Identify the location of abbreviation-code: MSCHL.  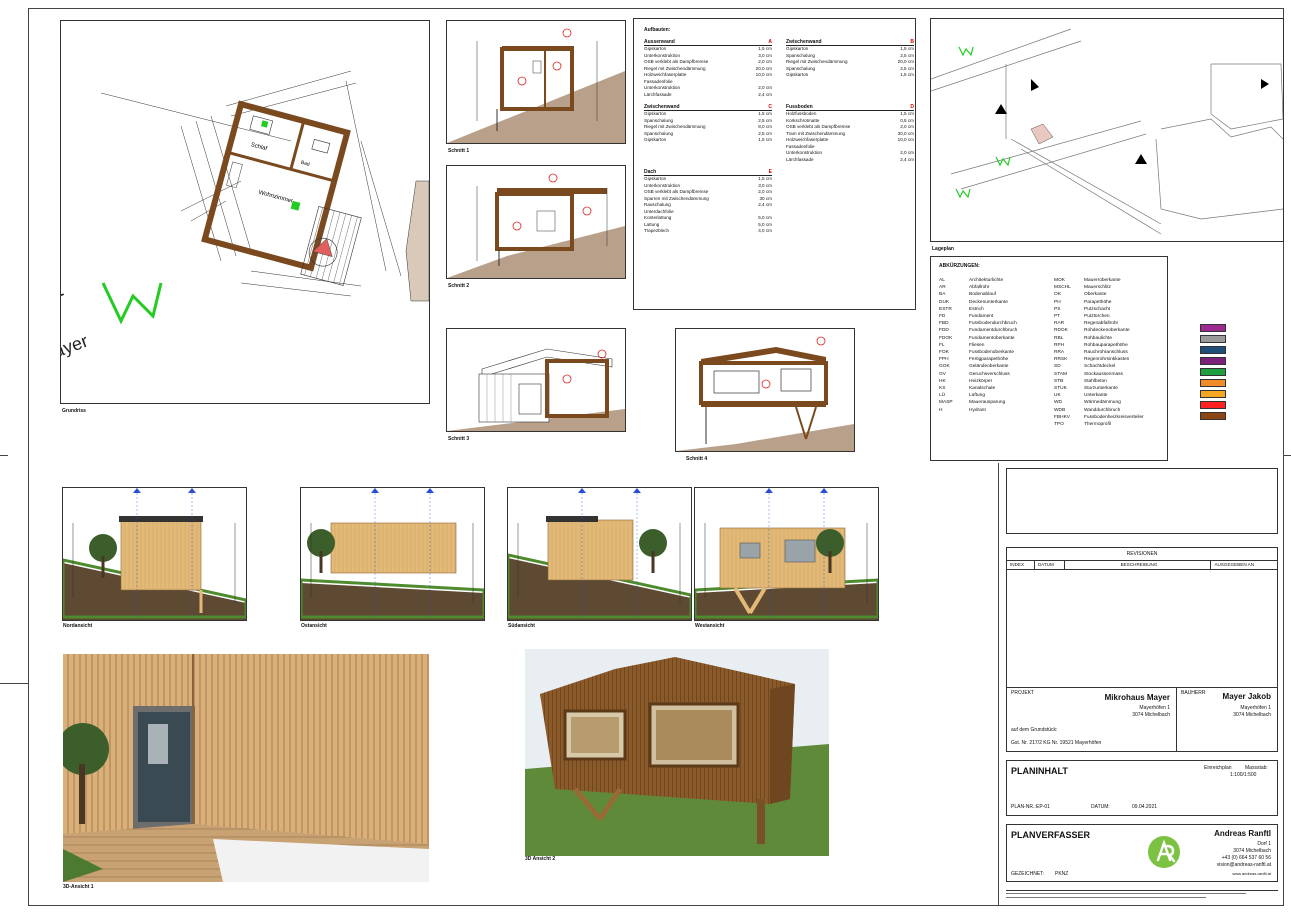
(1062, 288).